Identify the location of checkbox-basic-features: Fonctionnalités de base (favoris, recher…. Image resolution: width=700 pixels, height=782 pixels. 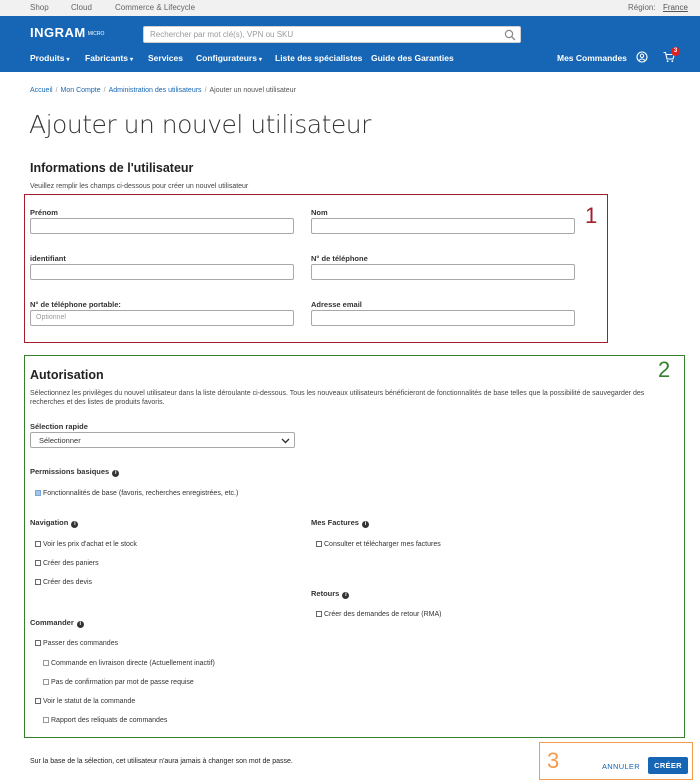
(136, 493).